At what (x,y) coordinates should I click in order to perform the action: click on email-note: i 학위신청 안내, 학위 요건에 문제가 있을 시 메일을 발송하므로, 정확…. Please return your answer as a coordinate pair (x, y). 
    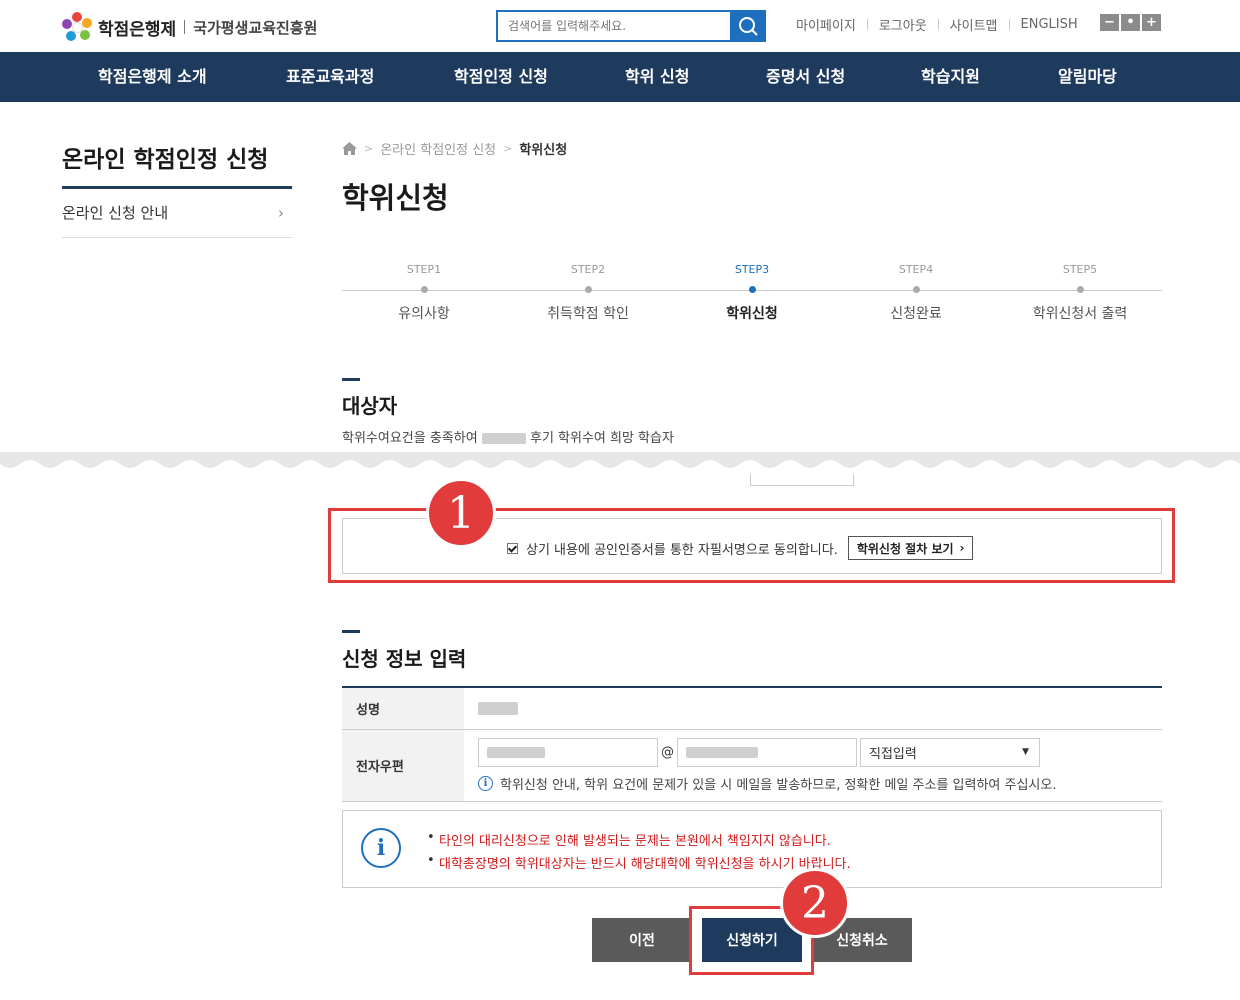
    Looking at the image, I should click on (820, 783).